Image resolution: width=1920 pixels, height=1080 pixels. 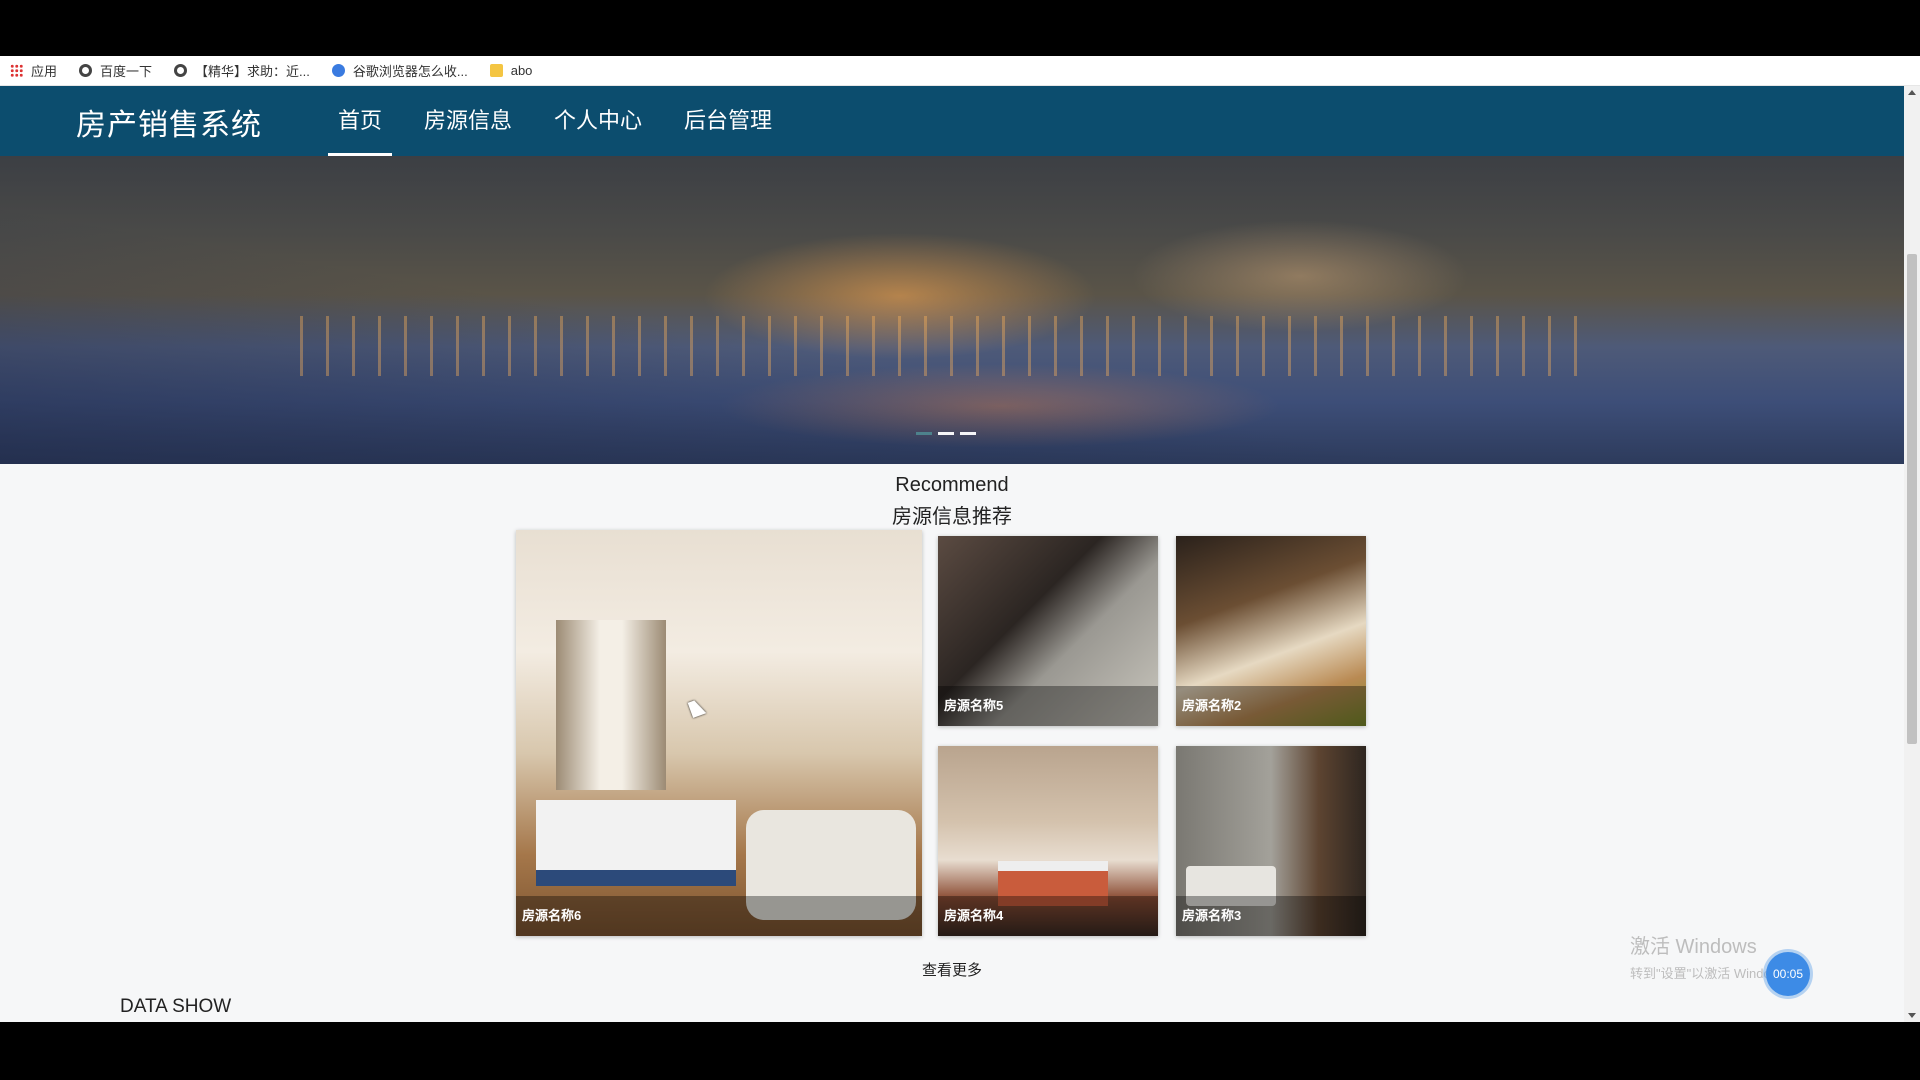 I want to click on page-scrollbar, so click(x=1912, y=554).